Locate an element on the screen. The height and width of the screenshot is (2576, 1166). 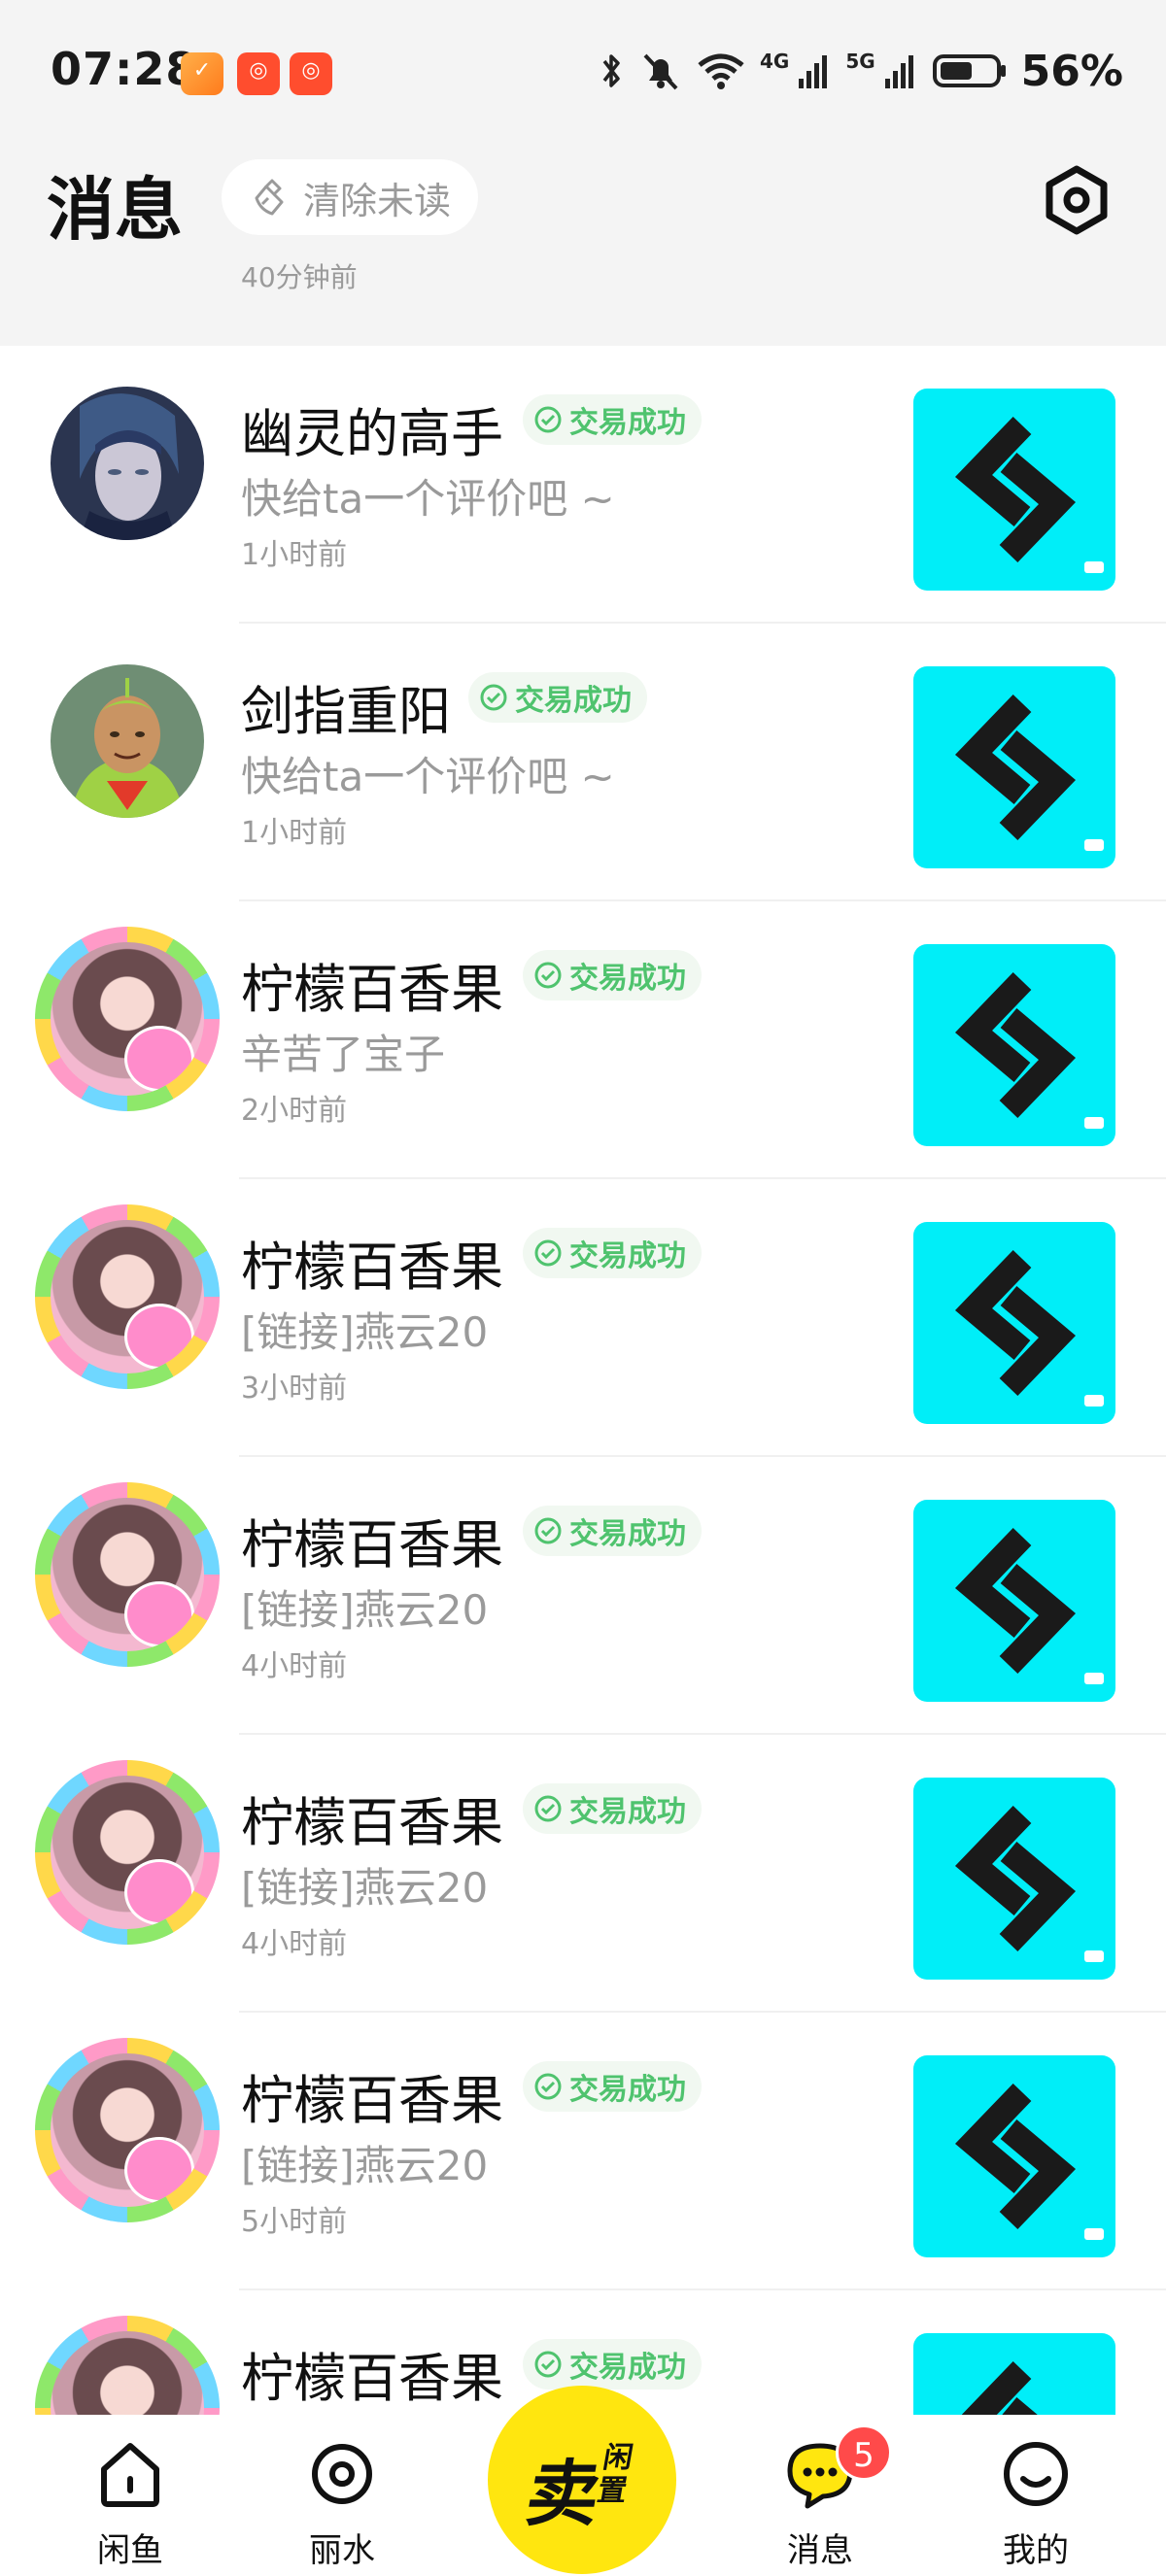
signal-5g-icon is located at coordinates (898, 71).